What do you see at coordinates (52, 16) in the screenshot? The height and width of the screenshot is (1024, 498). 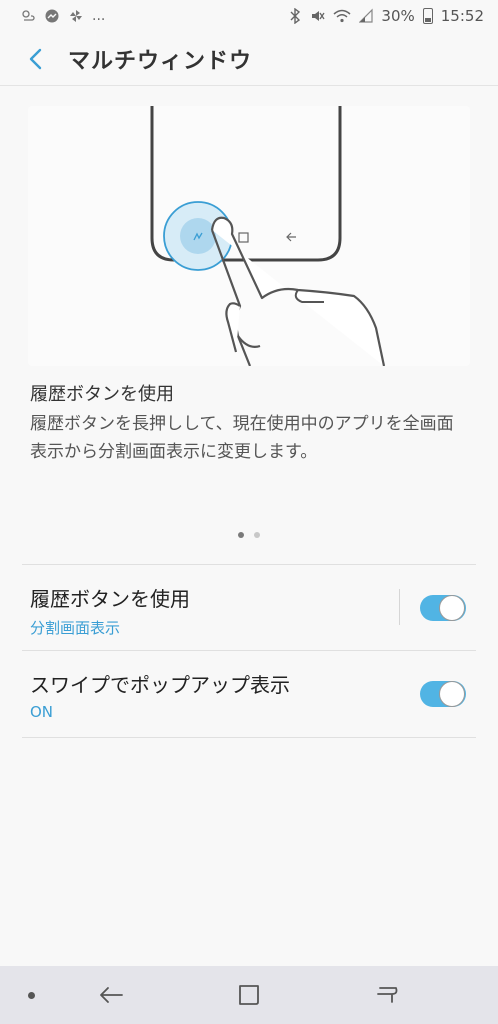 I see `messenger-icon` at bounding box center [52, 16].